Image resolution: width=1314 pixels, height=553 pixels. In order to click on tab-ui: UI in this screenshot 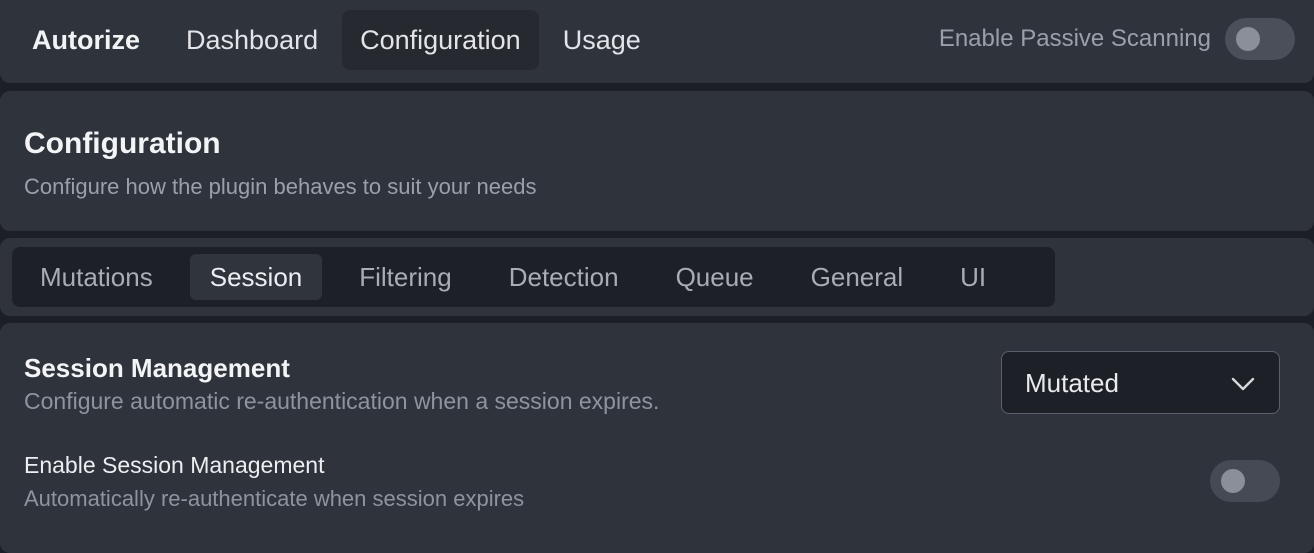, I will do `click(973, 277)`.